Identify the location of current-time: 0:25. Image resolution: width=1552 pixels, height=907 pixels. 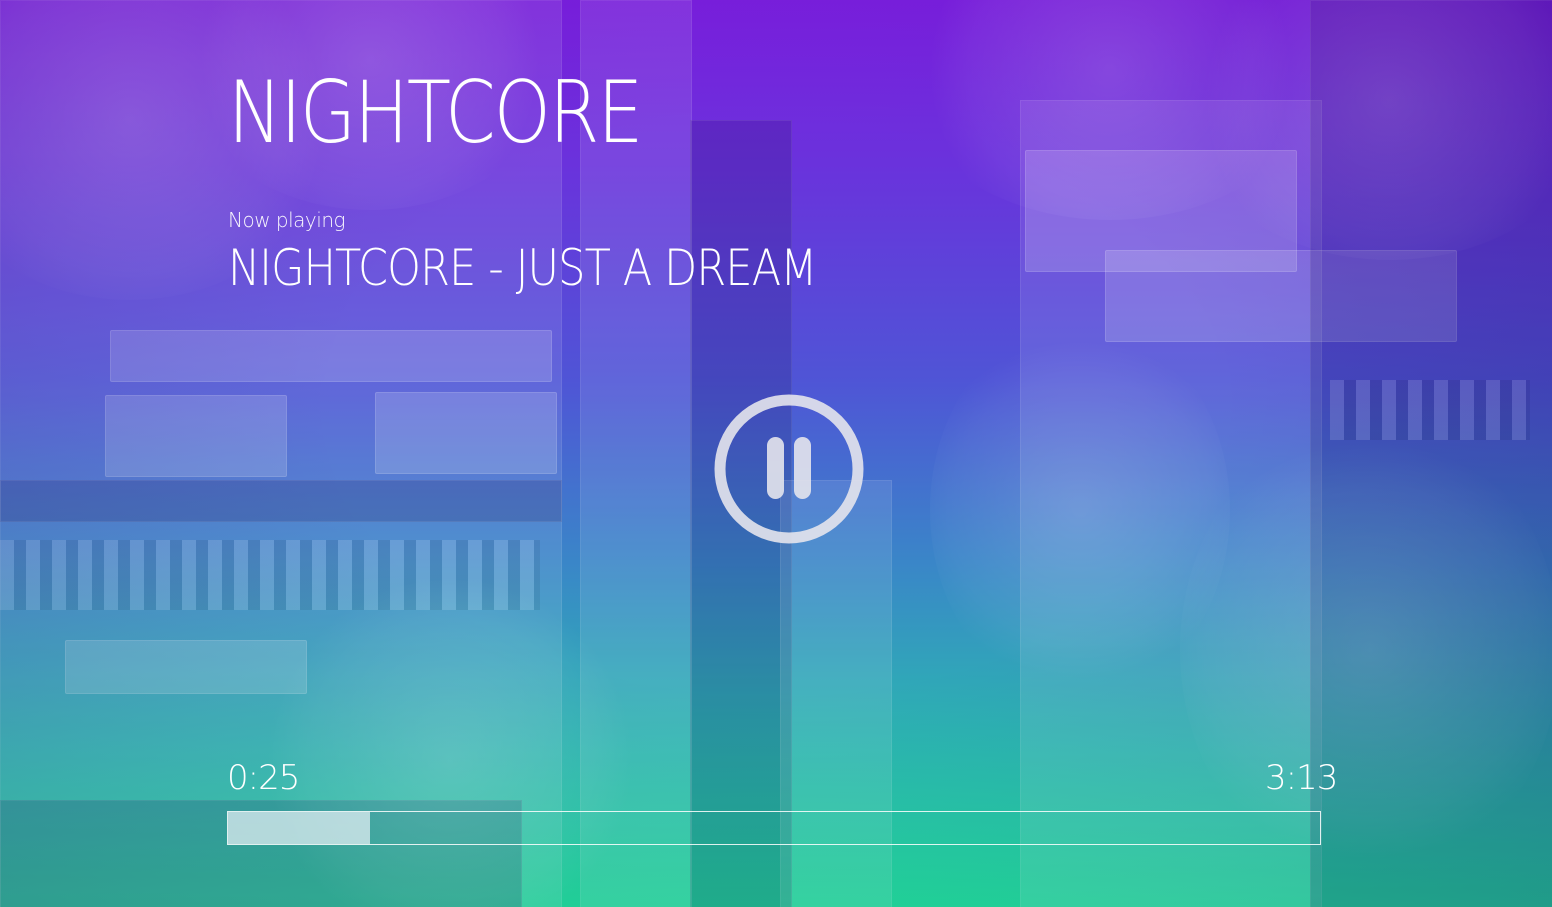
(263, 778).